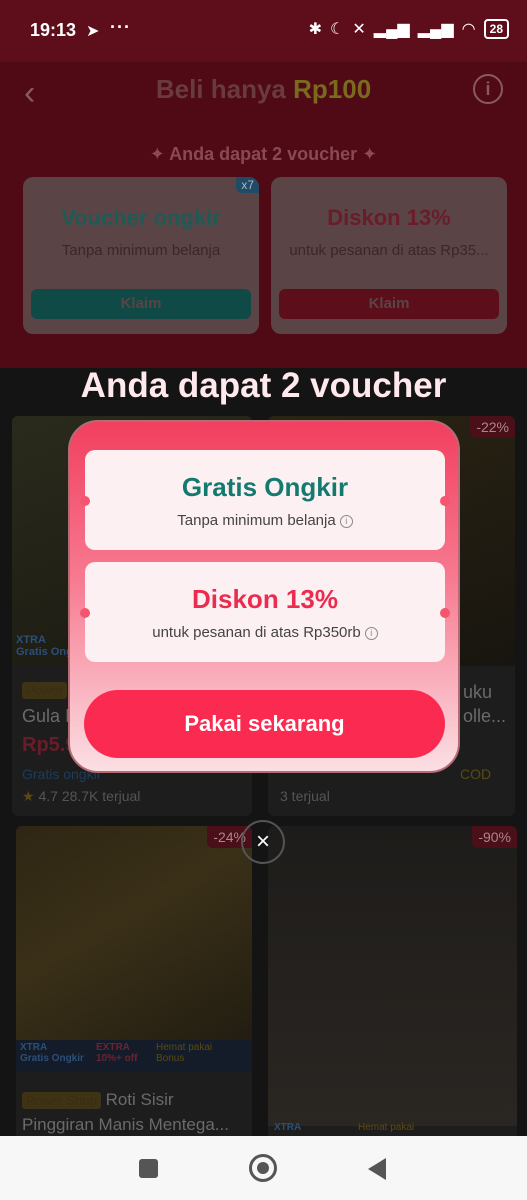 Image resolution: width=527 pixels, height=1200 pixels. What do you see at coordinates (101, 796) in the screenshot?
I see `sold-count: 28.7K terjual` at bounding box center [101, 796].